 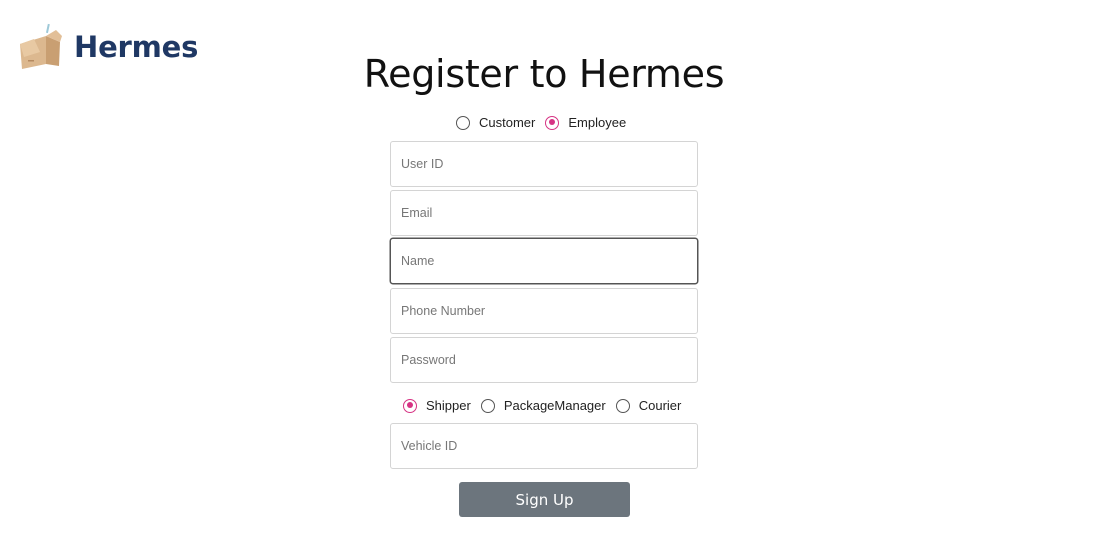 What do you see at coordinates (544, 261) in the screenshot?
I see `name-input` at bounding box center [544, 261].